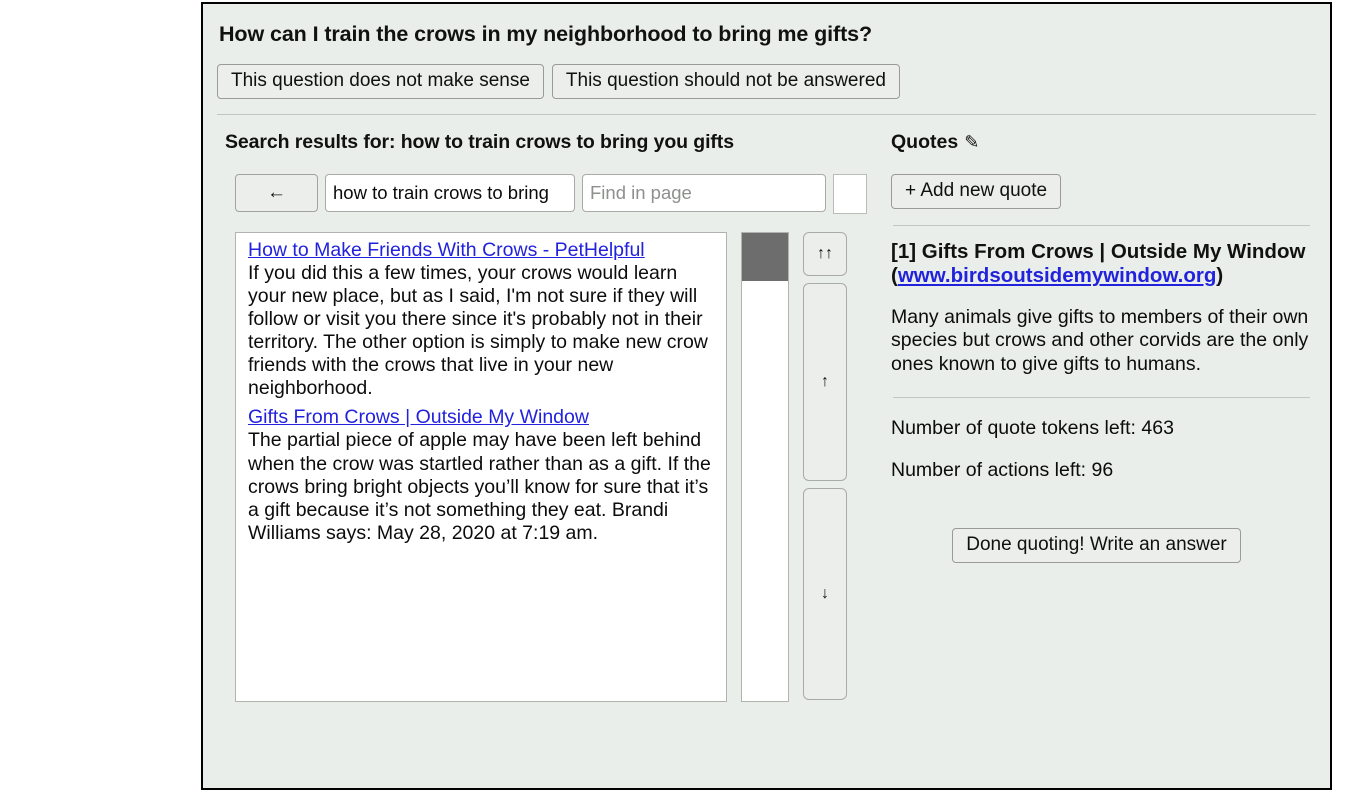 This screenshot has height=802, width=1346. Describe the element at coordinates (1002, 470) in the screenshot. I see `actions-left: Number of actions left: 96` at that location.